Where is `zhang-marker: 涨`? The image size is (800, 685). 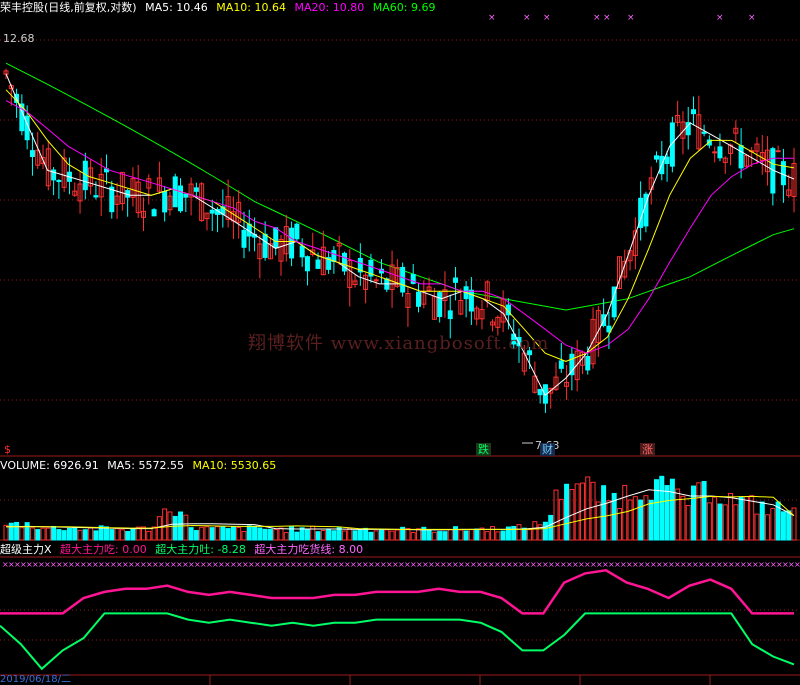 zhang-marker: 涨 is located at coordinates (647, 449).